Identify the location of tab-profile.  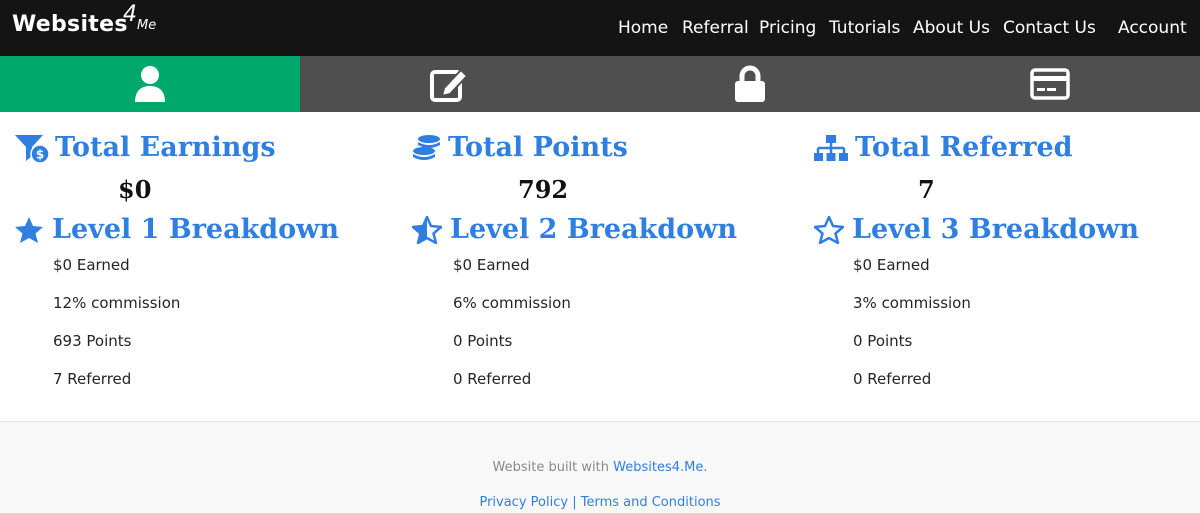
(150, 84).